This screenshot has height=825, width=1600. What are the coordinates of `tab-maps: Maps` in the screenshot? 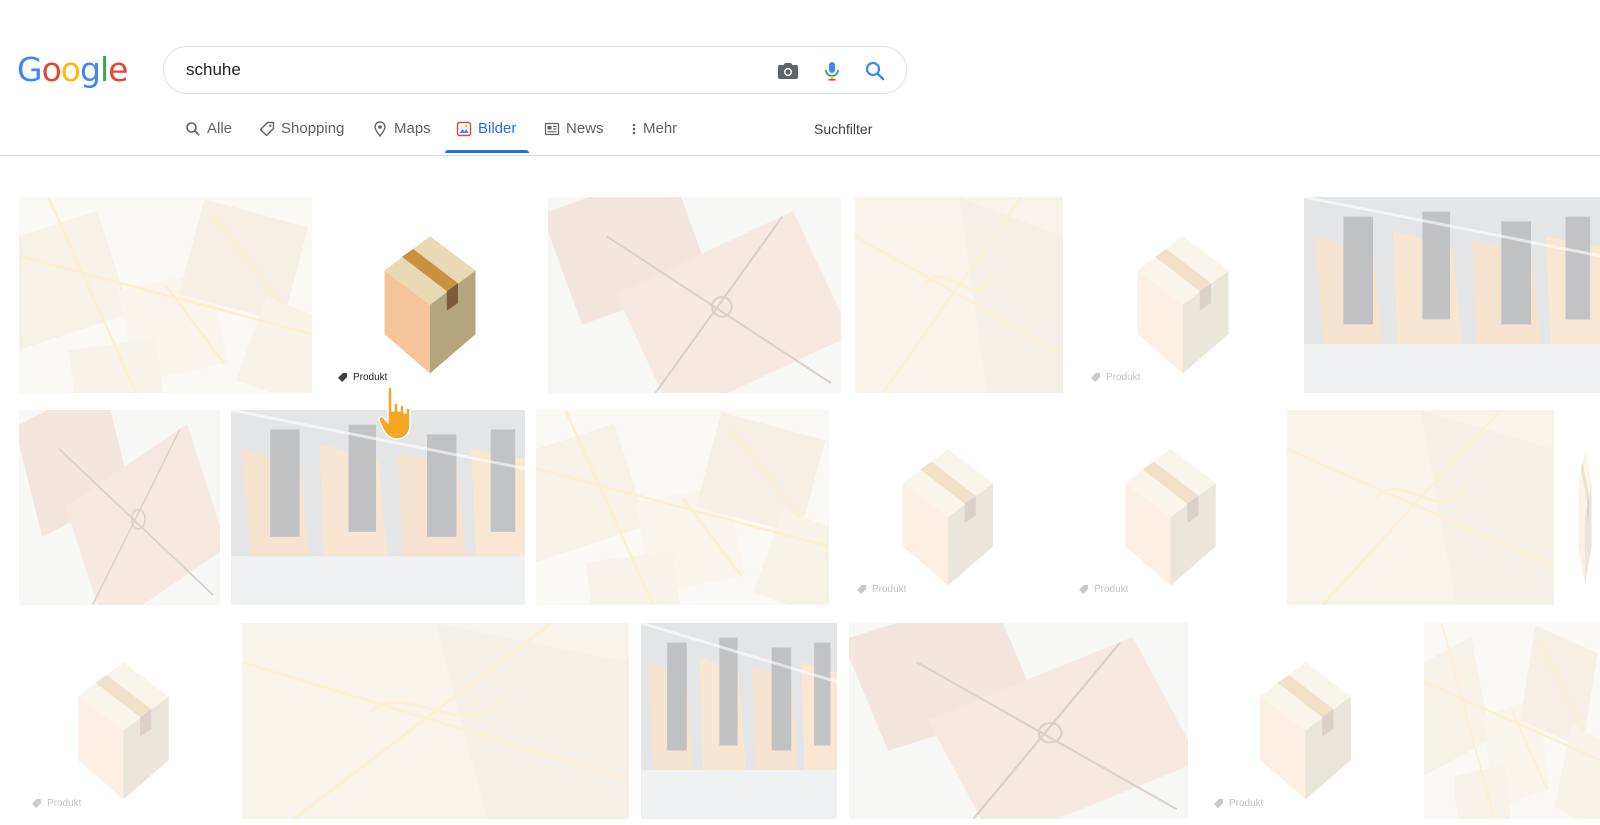 It's located at (401, 137).